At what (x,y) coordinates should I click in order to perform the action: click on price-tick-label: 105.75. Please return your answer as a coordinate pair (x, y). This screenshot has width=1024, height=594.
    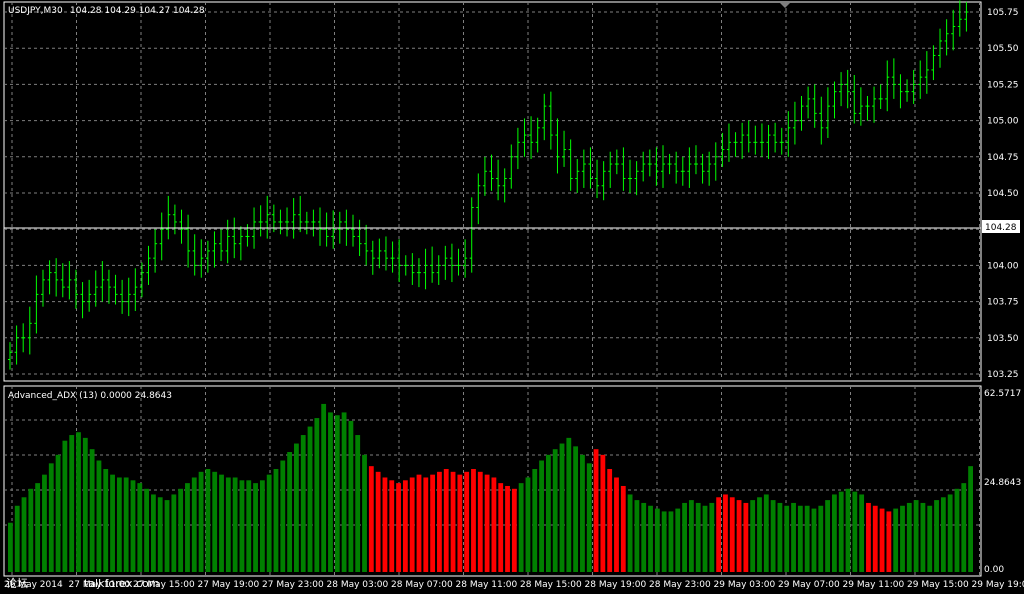
    Looking at the image, I should click on (1003, 13).